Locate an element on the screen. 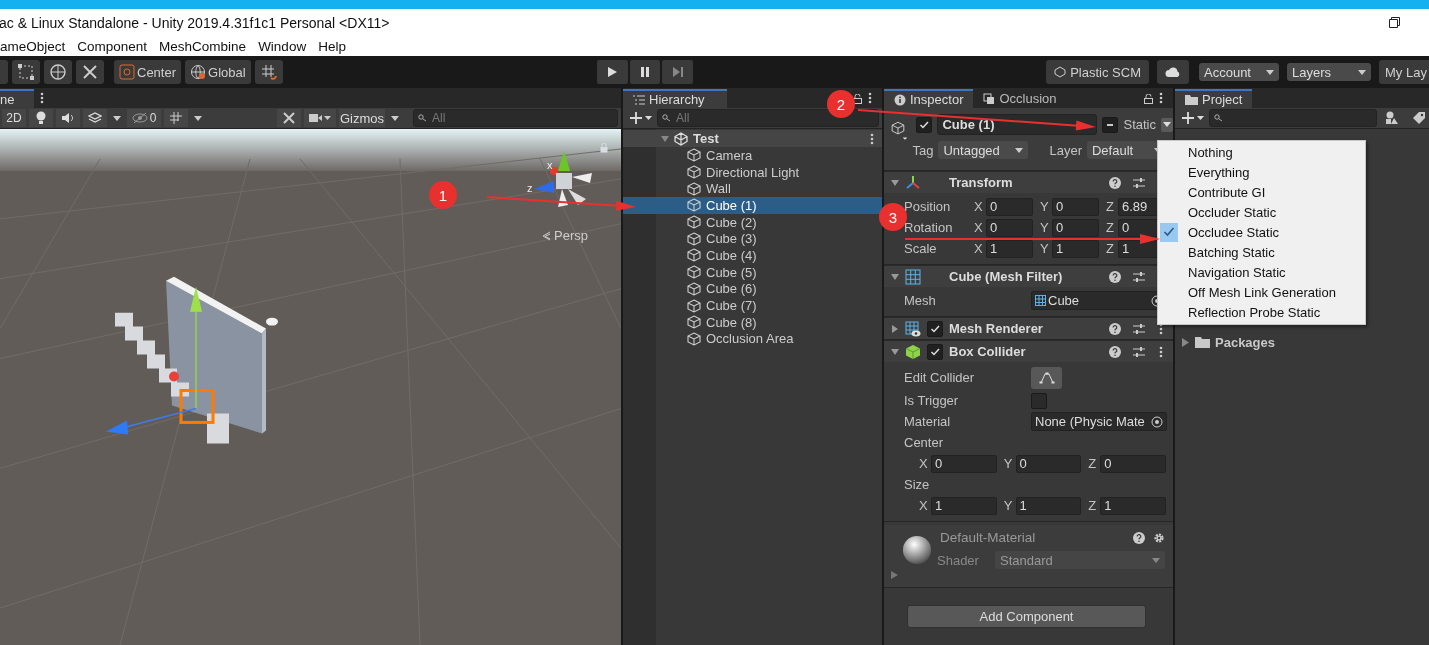 Image resolution: width=1429 pixels, height=645 pixels. menu-item: MeshCombine is located at coordinates (203, 46).